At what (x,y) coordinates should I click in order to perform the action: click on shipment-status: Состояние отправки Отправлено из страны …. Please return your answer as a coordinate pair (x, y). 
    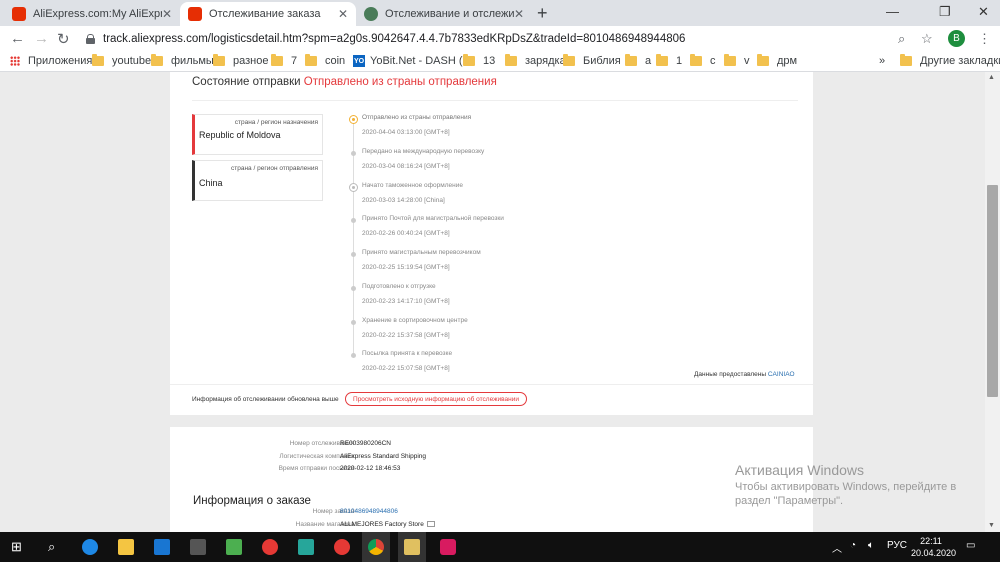
    Looking at the image, I should click on (344, 82).